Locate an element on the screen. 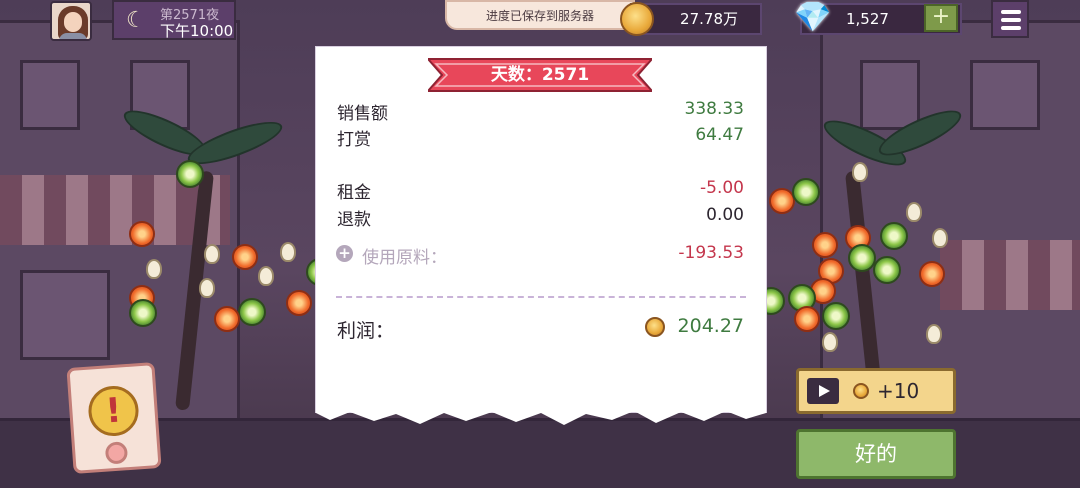 Image resolution: width=1080 pixels, height=488 pixels. sales-label: 销售额 is located at coordinates (362, 114).